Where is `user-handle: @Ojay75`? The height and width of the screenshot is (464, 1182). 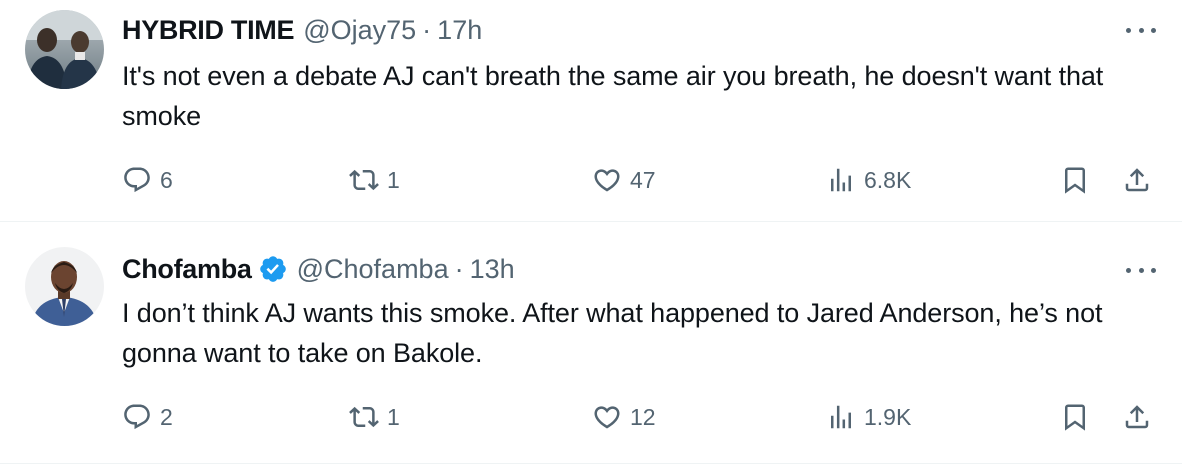
user-handle: @Ojay75 is located at coordinates (359, 30).